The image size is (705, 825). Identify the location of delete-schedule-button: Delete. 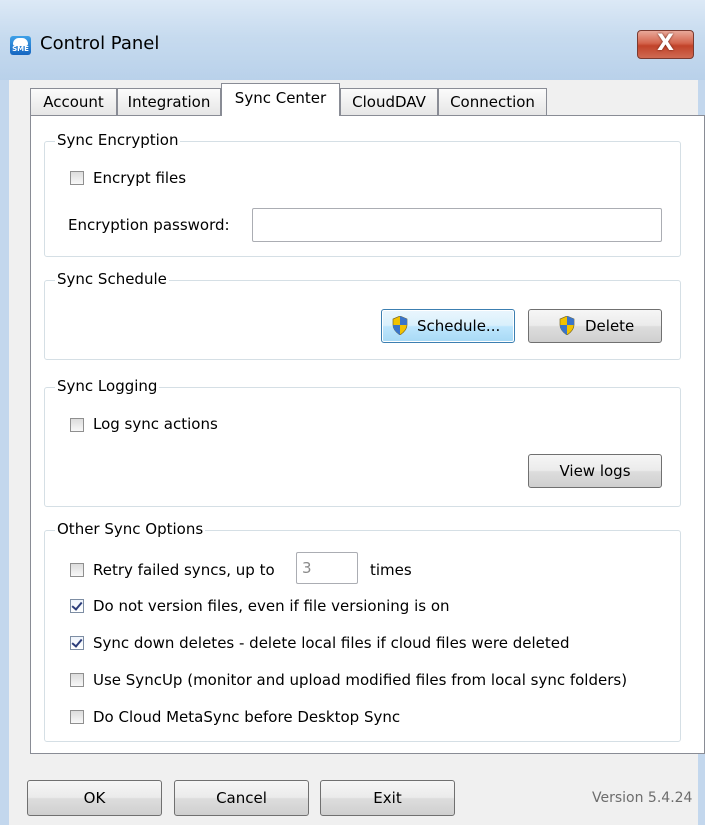
(595, 326).